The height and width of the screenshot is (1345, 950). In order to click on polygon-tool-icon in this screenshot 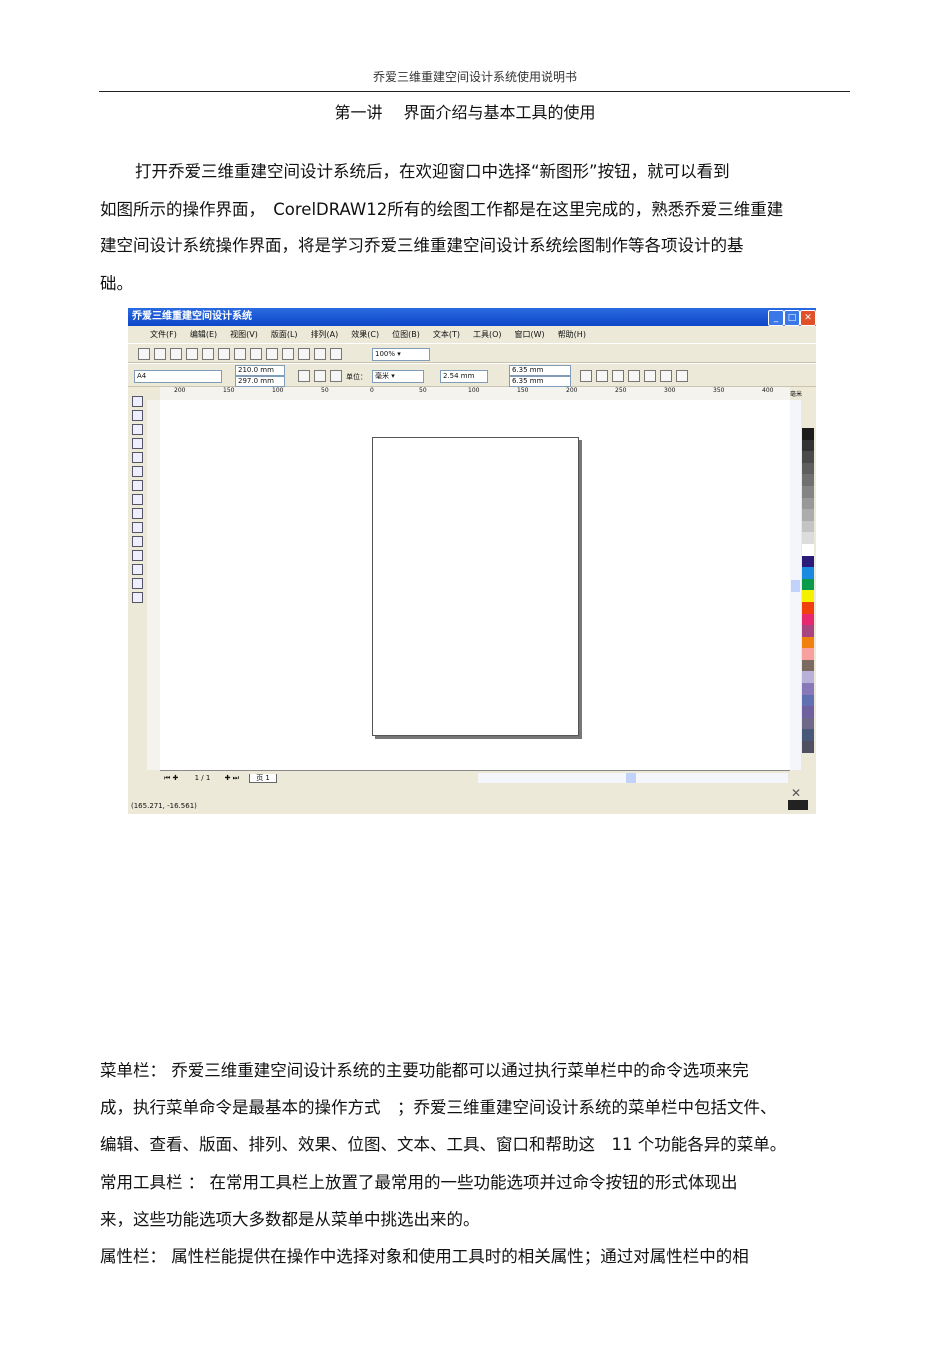, I will do `click(137, 499)`.